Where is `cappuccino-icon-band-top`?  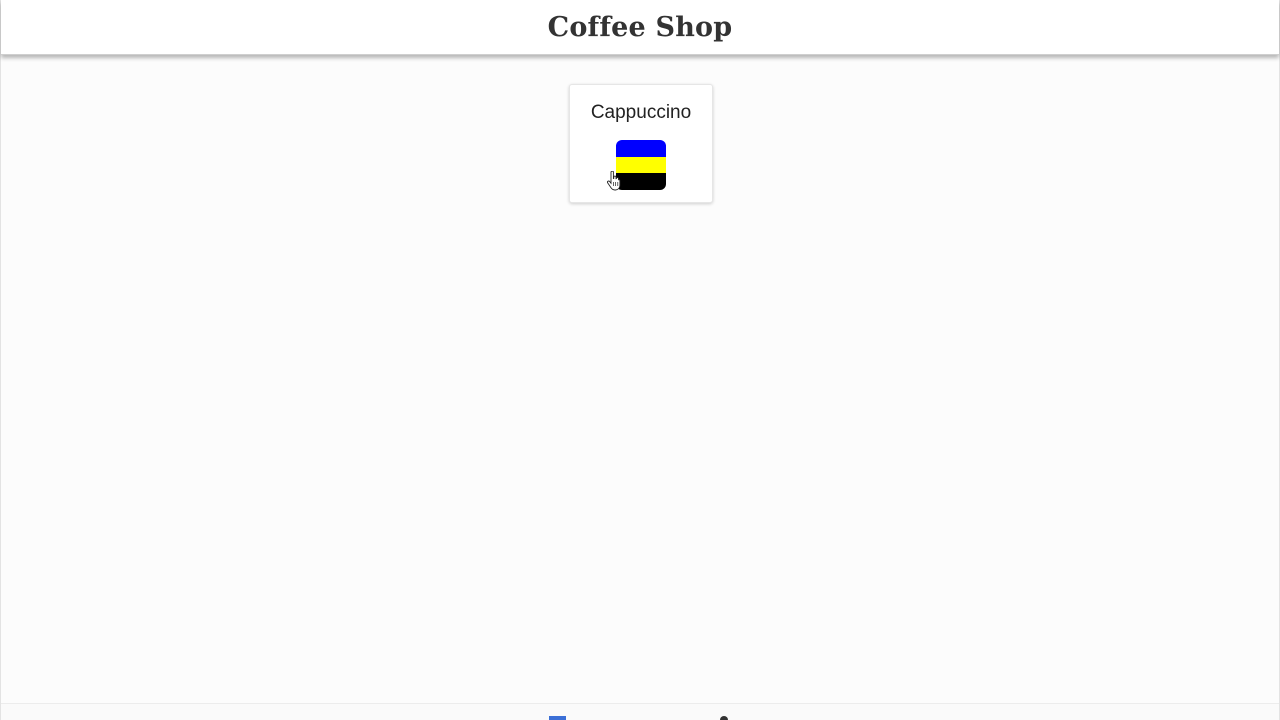 cappuccino-icon-band-top is located at coordinates (641, 148).